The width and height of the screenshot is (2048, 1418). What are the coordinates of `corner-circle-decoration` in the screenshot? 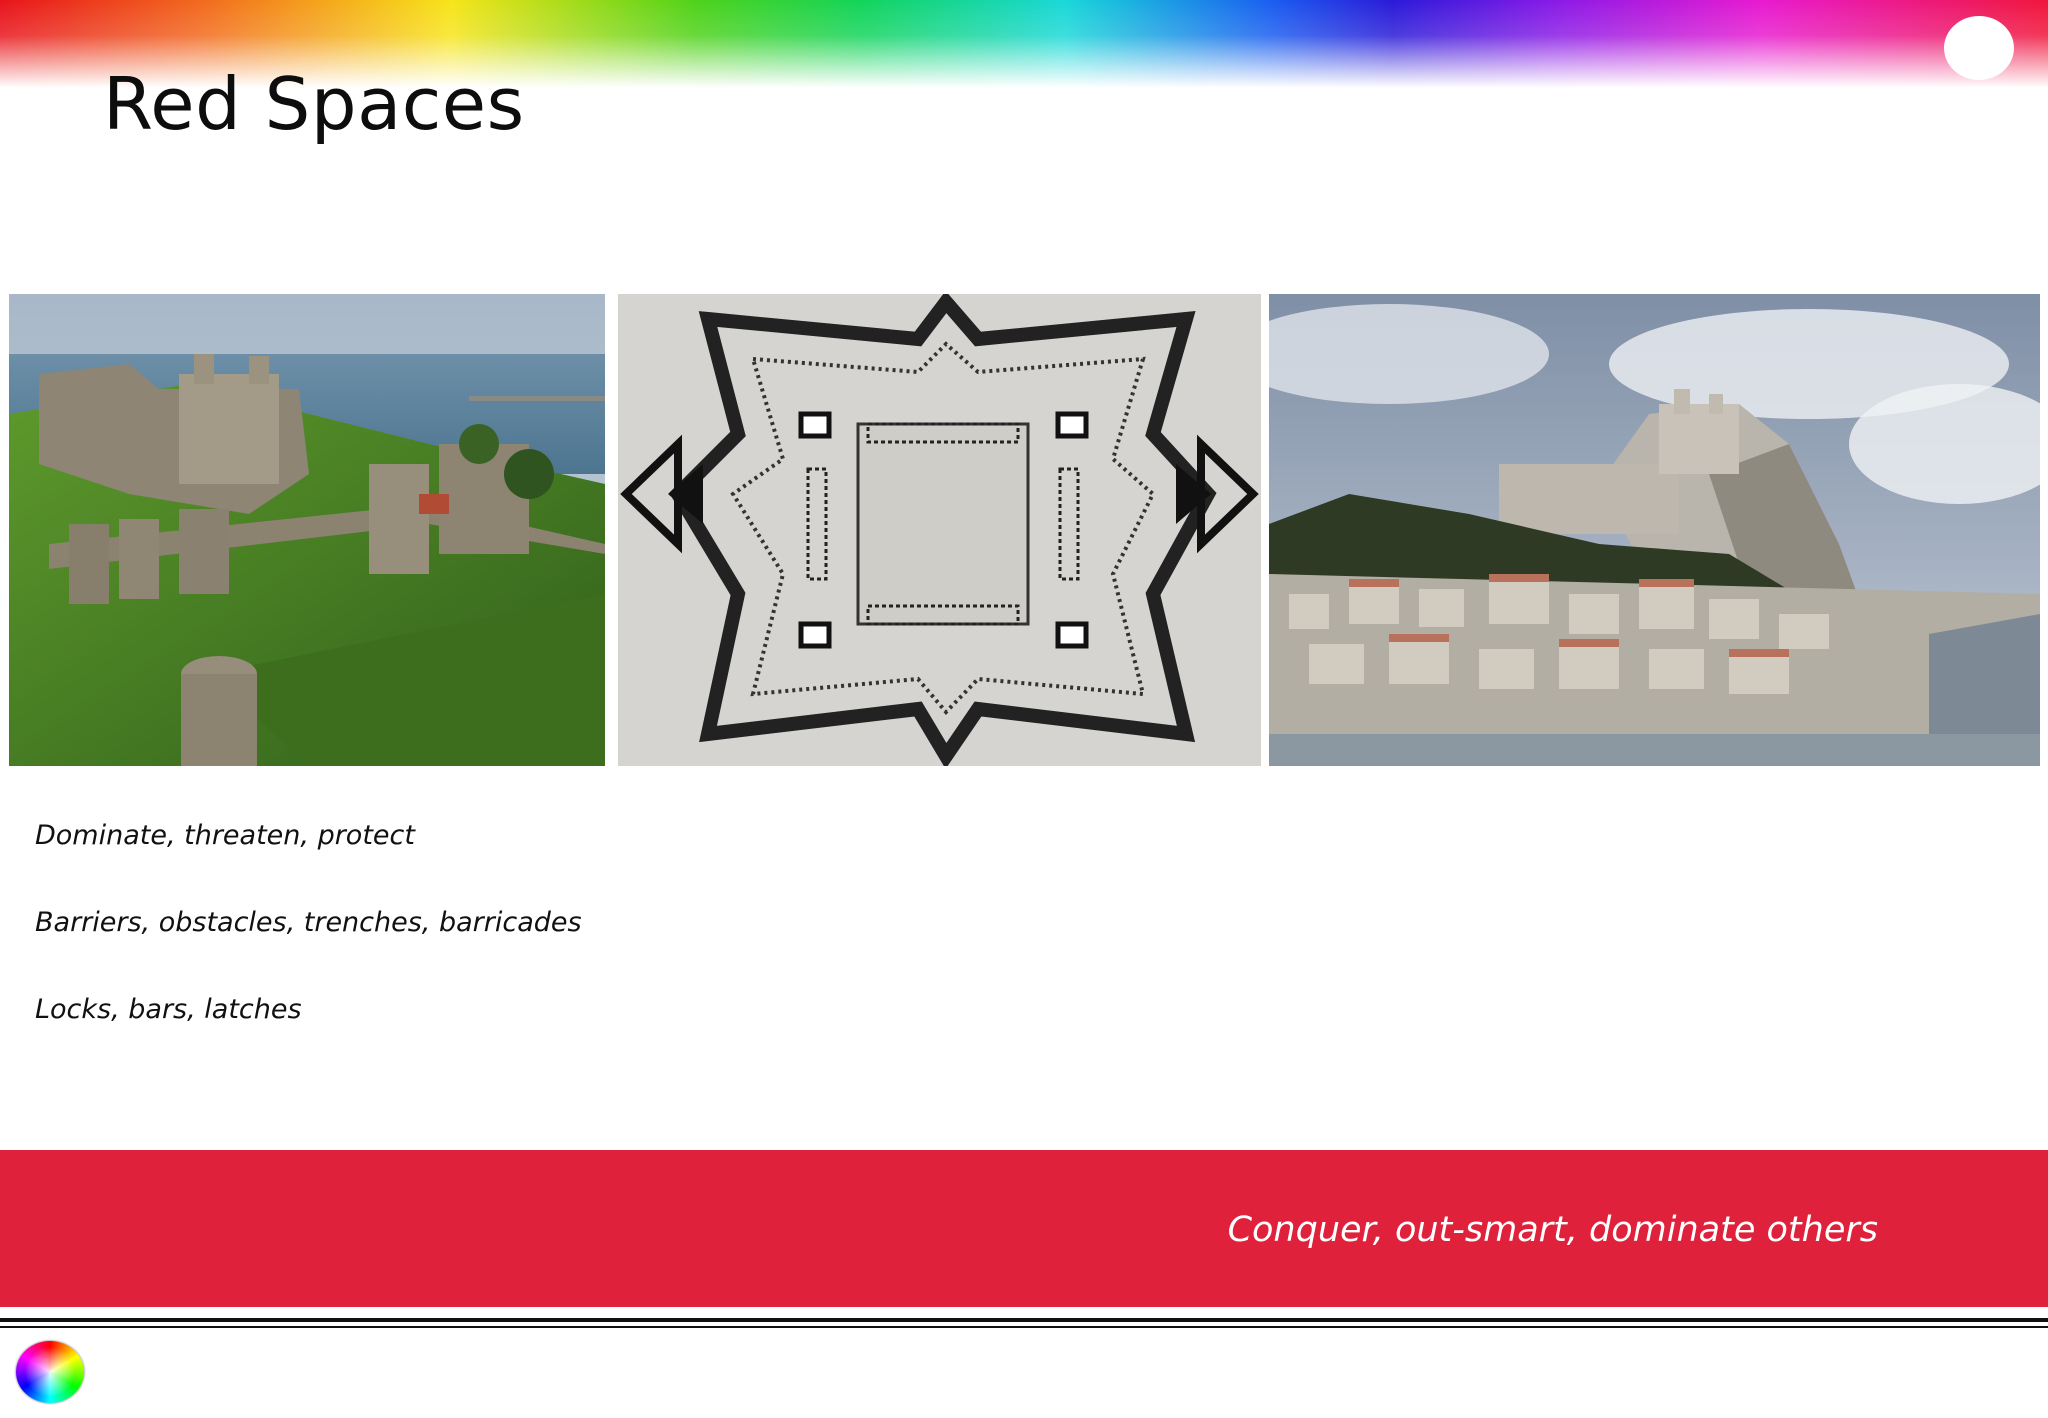 It's located at (1979, 48).